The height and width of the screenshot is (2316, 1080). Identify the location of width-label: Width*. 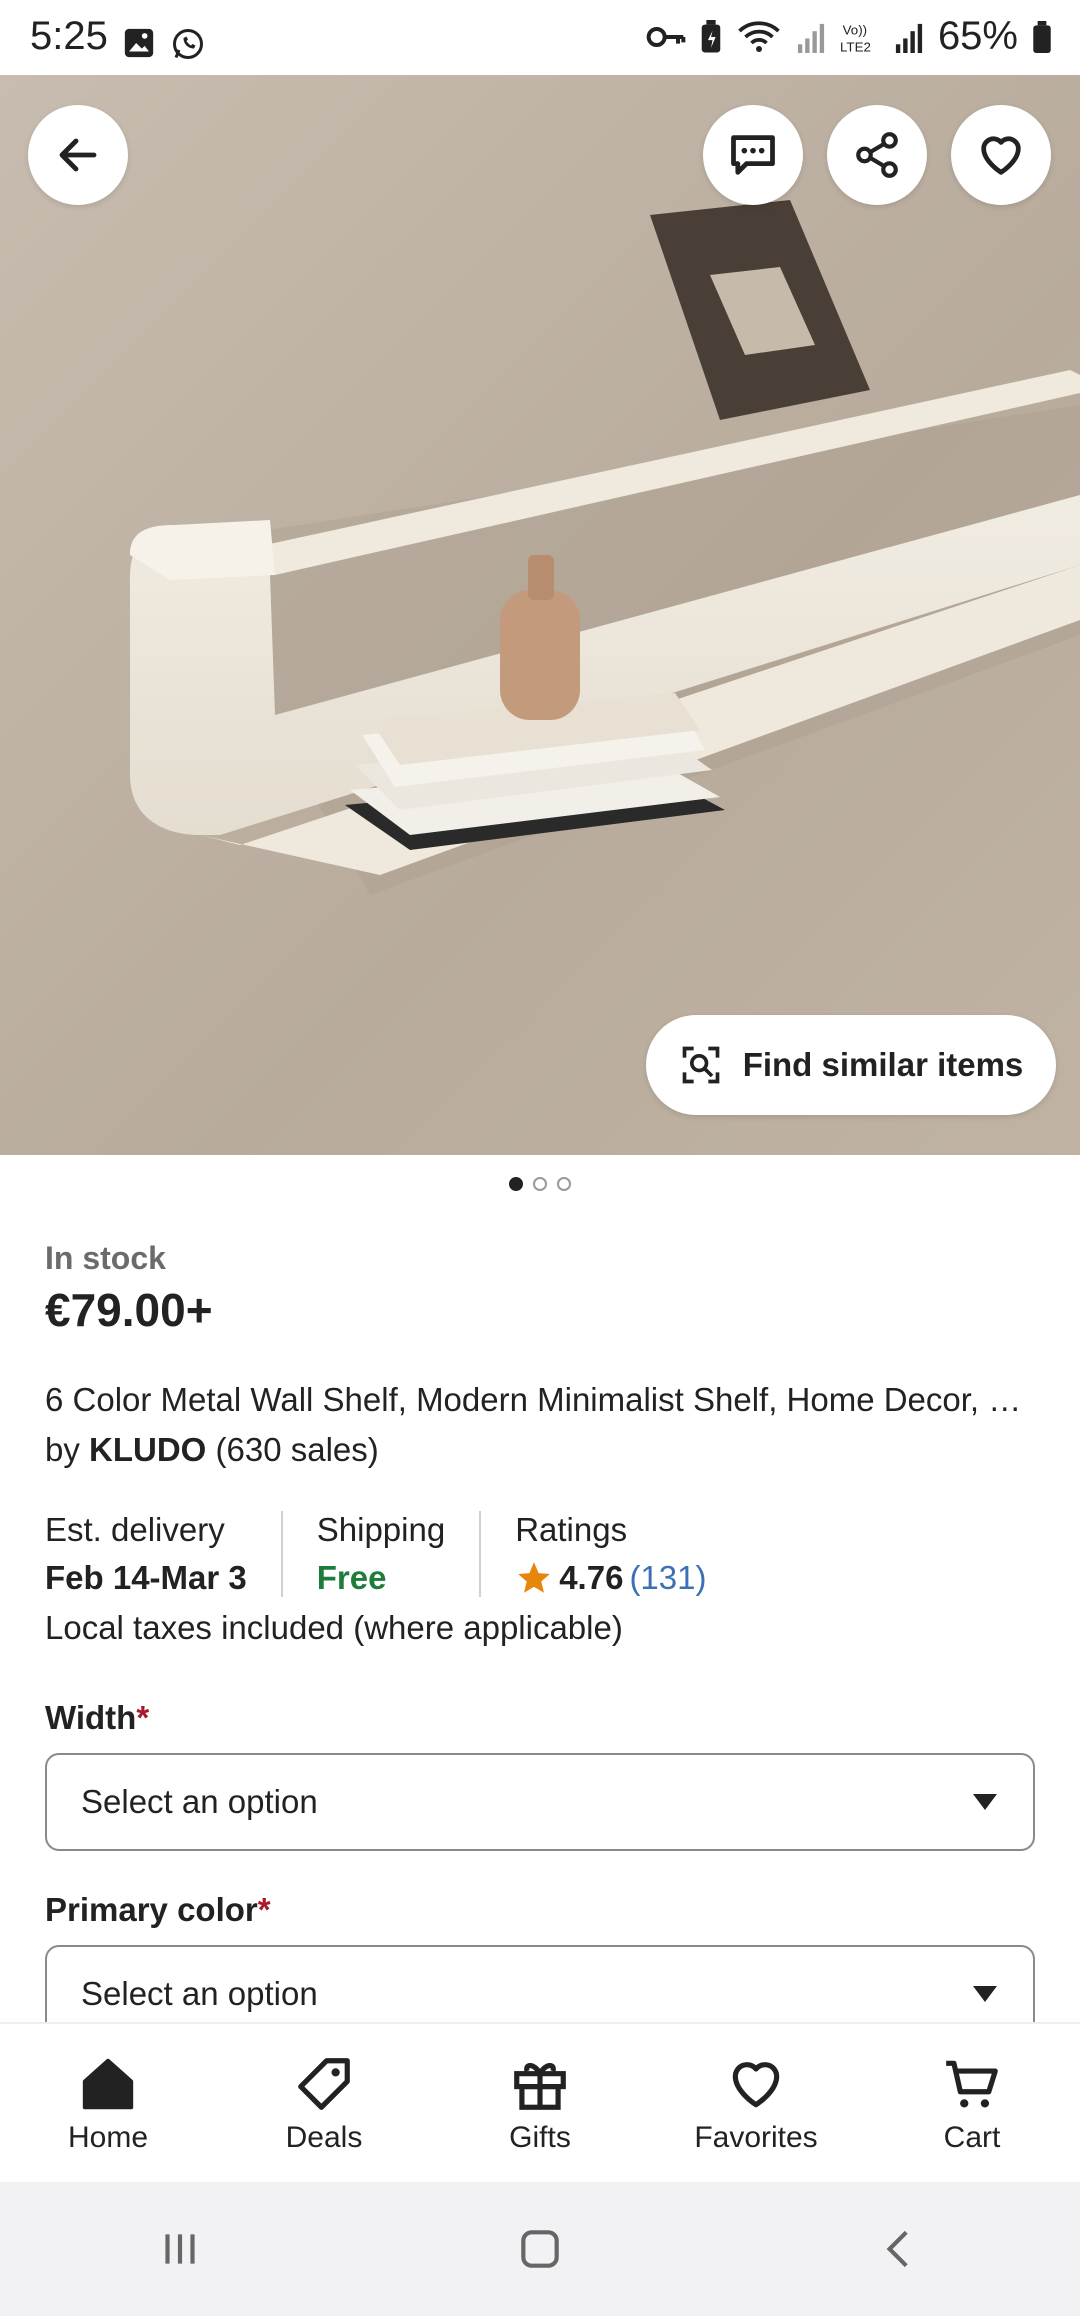
(540, 1718).